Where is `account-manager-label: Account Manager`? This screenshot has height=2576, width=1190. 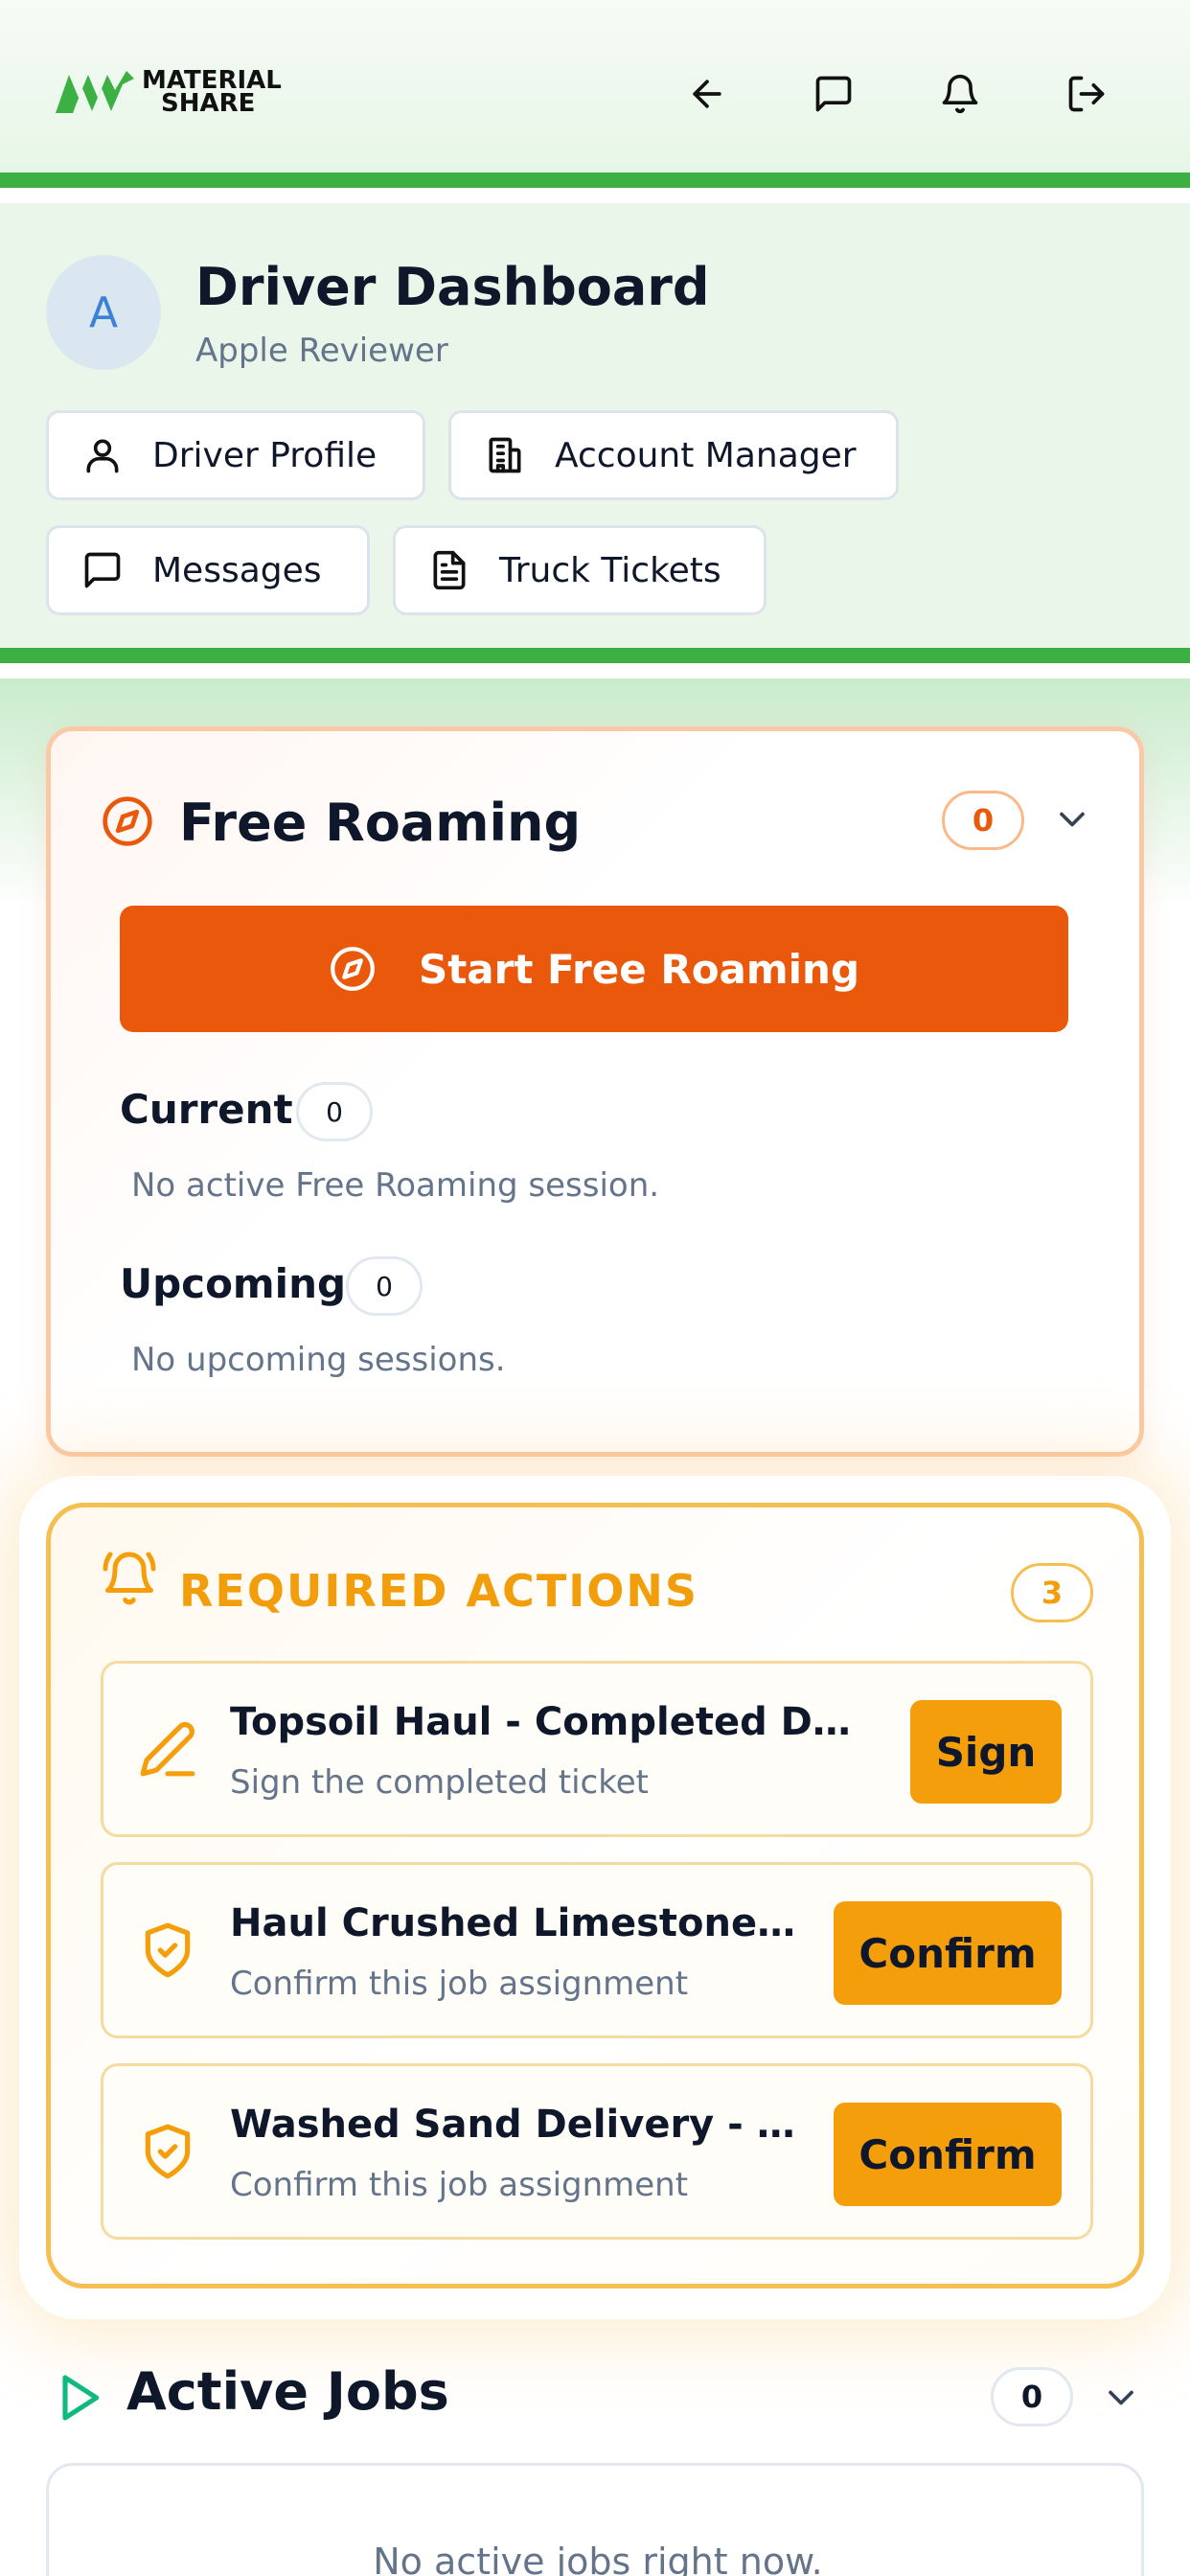
account-manager-label: Account Manager is located at coordinates (706, 455).